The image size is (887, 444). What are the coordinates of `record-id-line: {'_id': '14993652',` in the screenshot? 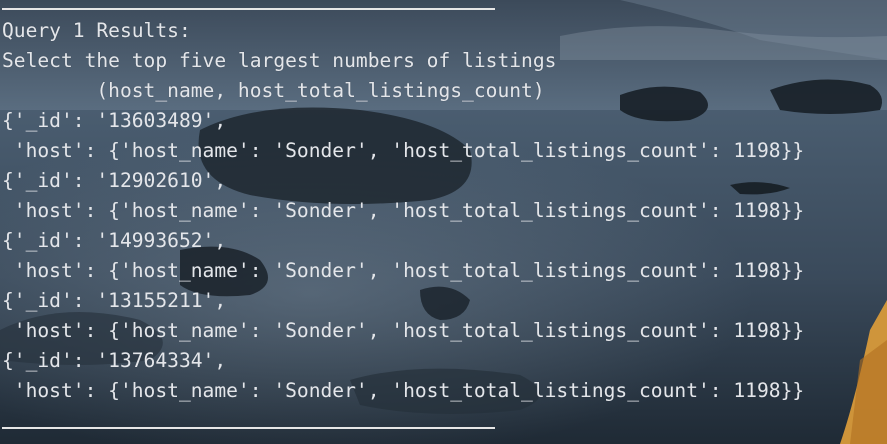 It's located at (114, 240).